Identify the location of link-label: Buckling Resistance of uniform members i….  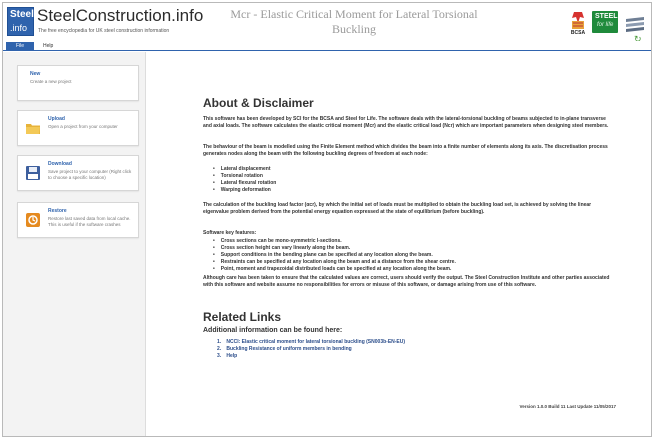
(288, 349).